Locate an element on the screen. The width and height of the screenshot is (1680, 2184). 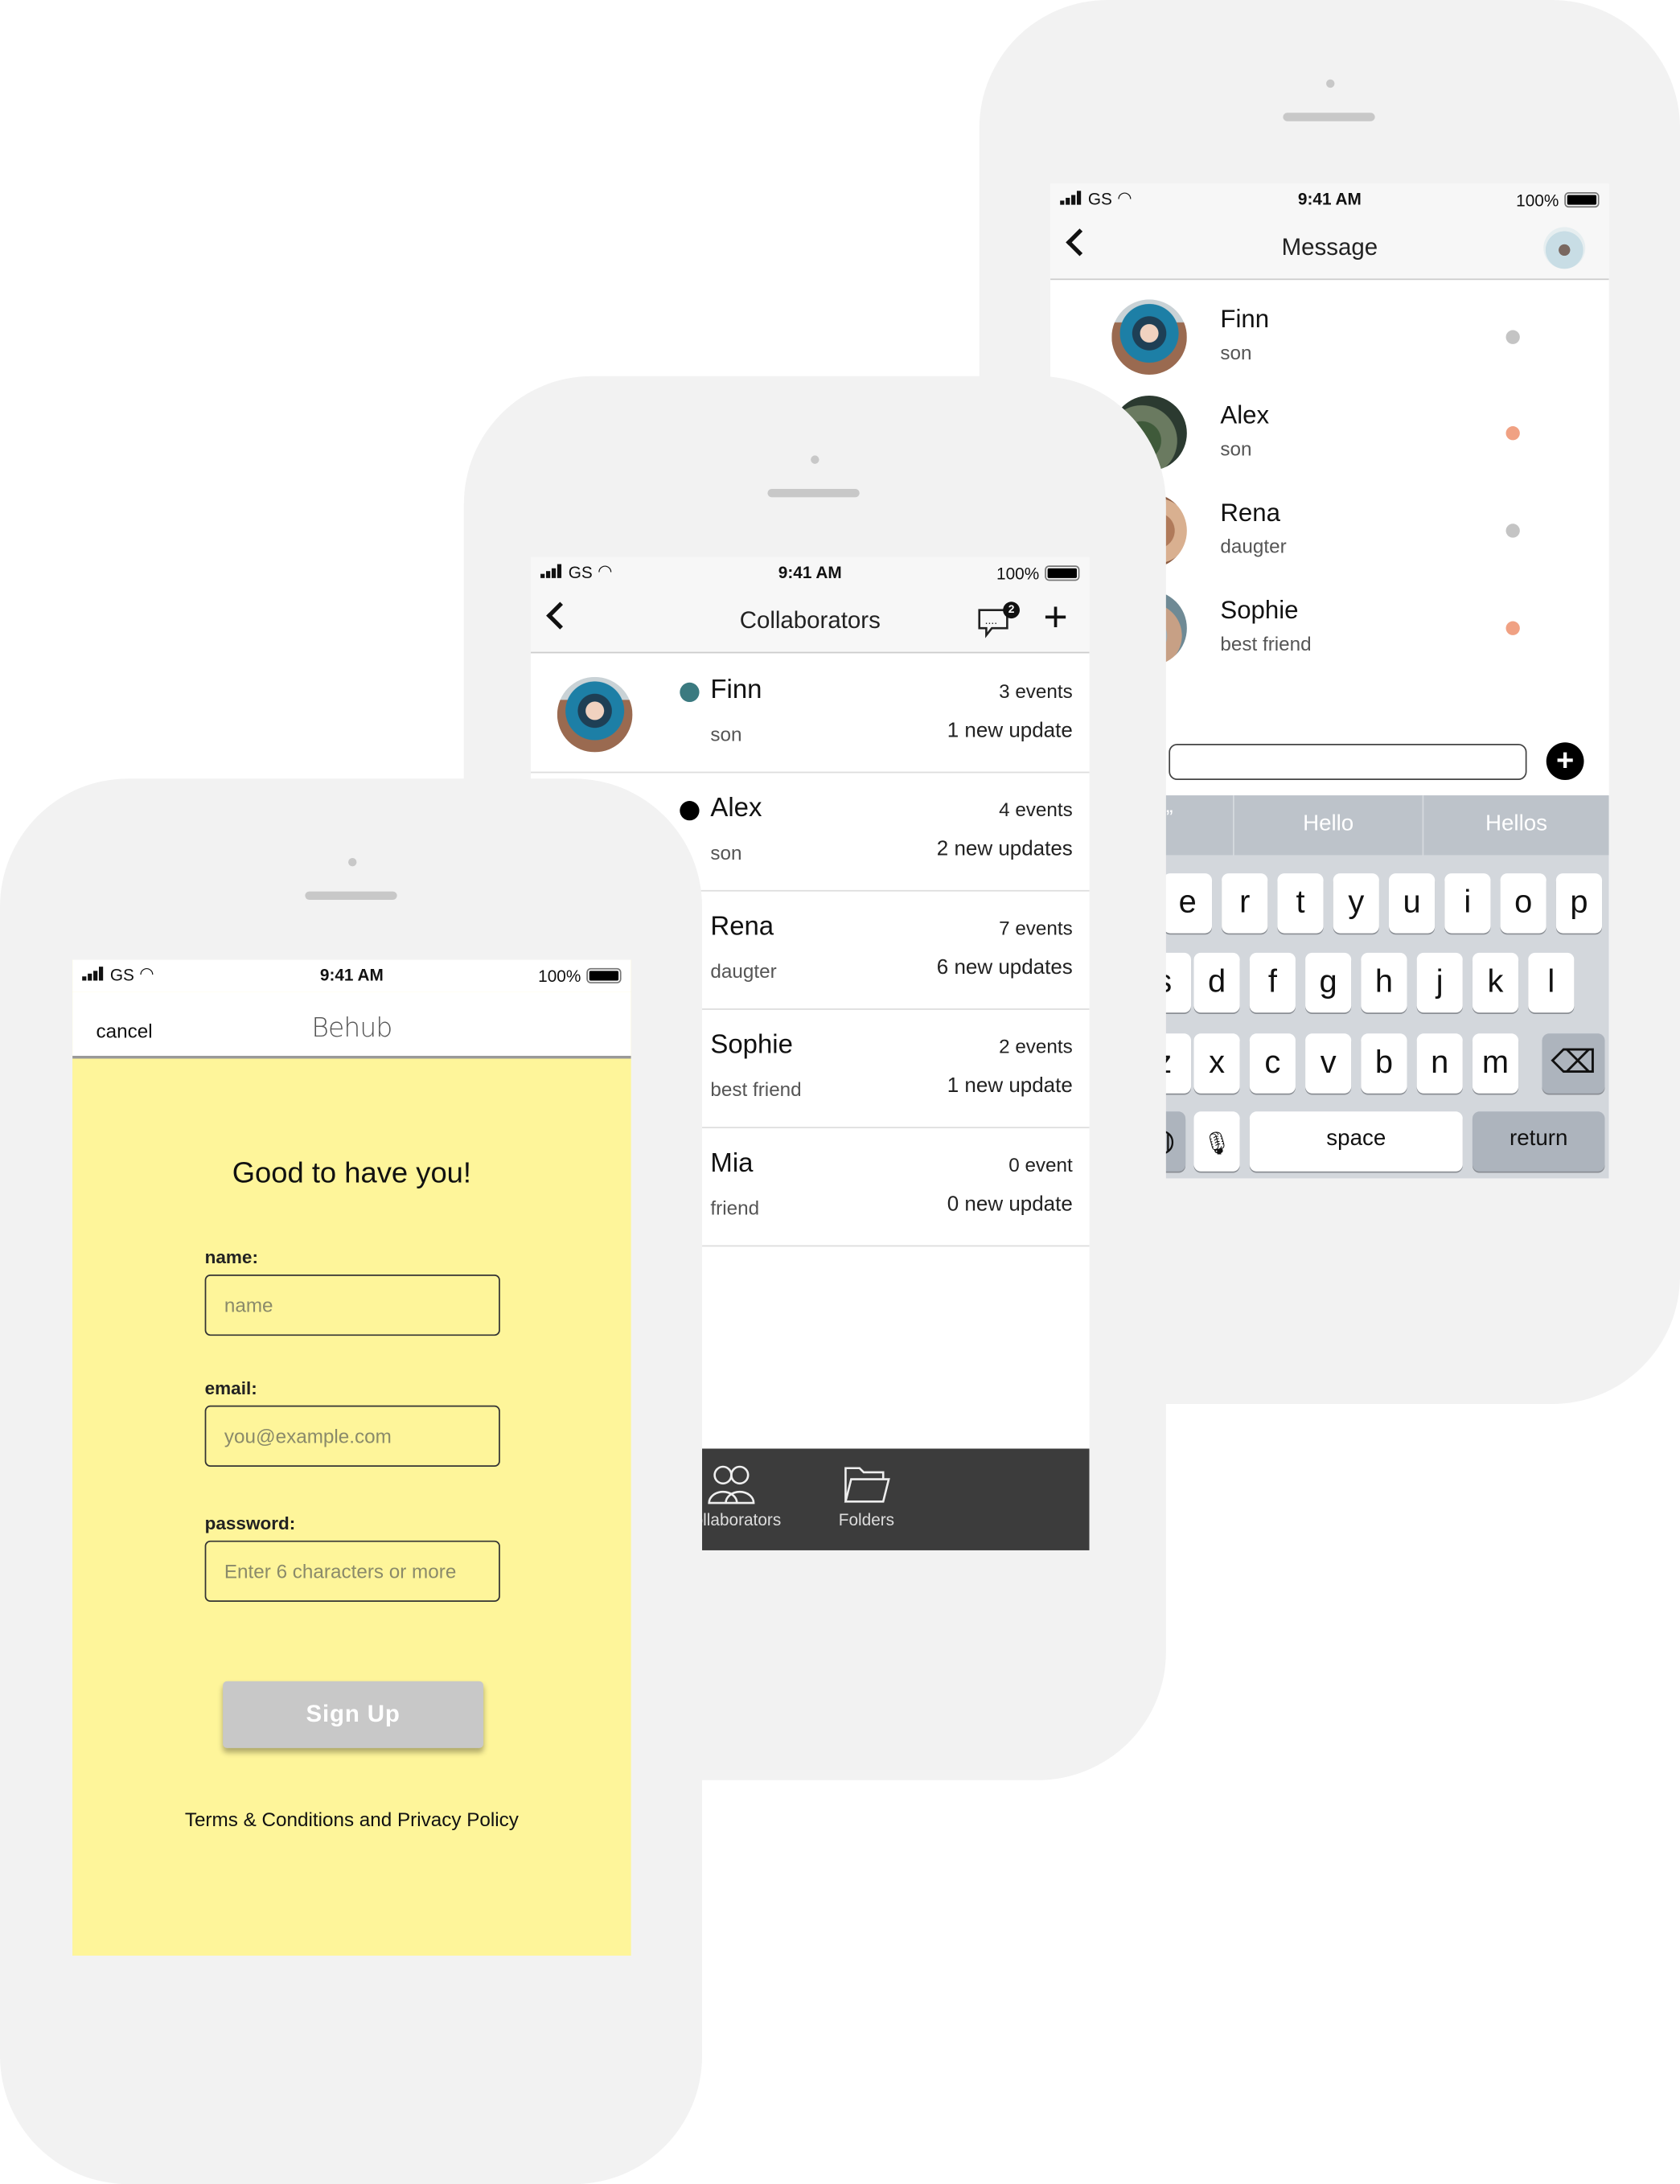
profile-avatar is located at coordinates (1565, 248).